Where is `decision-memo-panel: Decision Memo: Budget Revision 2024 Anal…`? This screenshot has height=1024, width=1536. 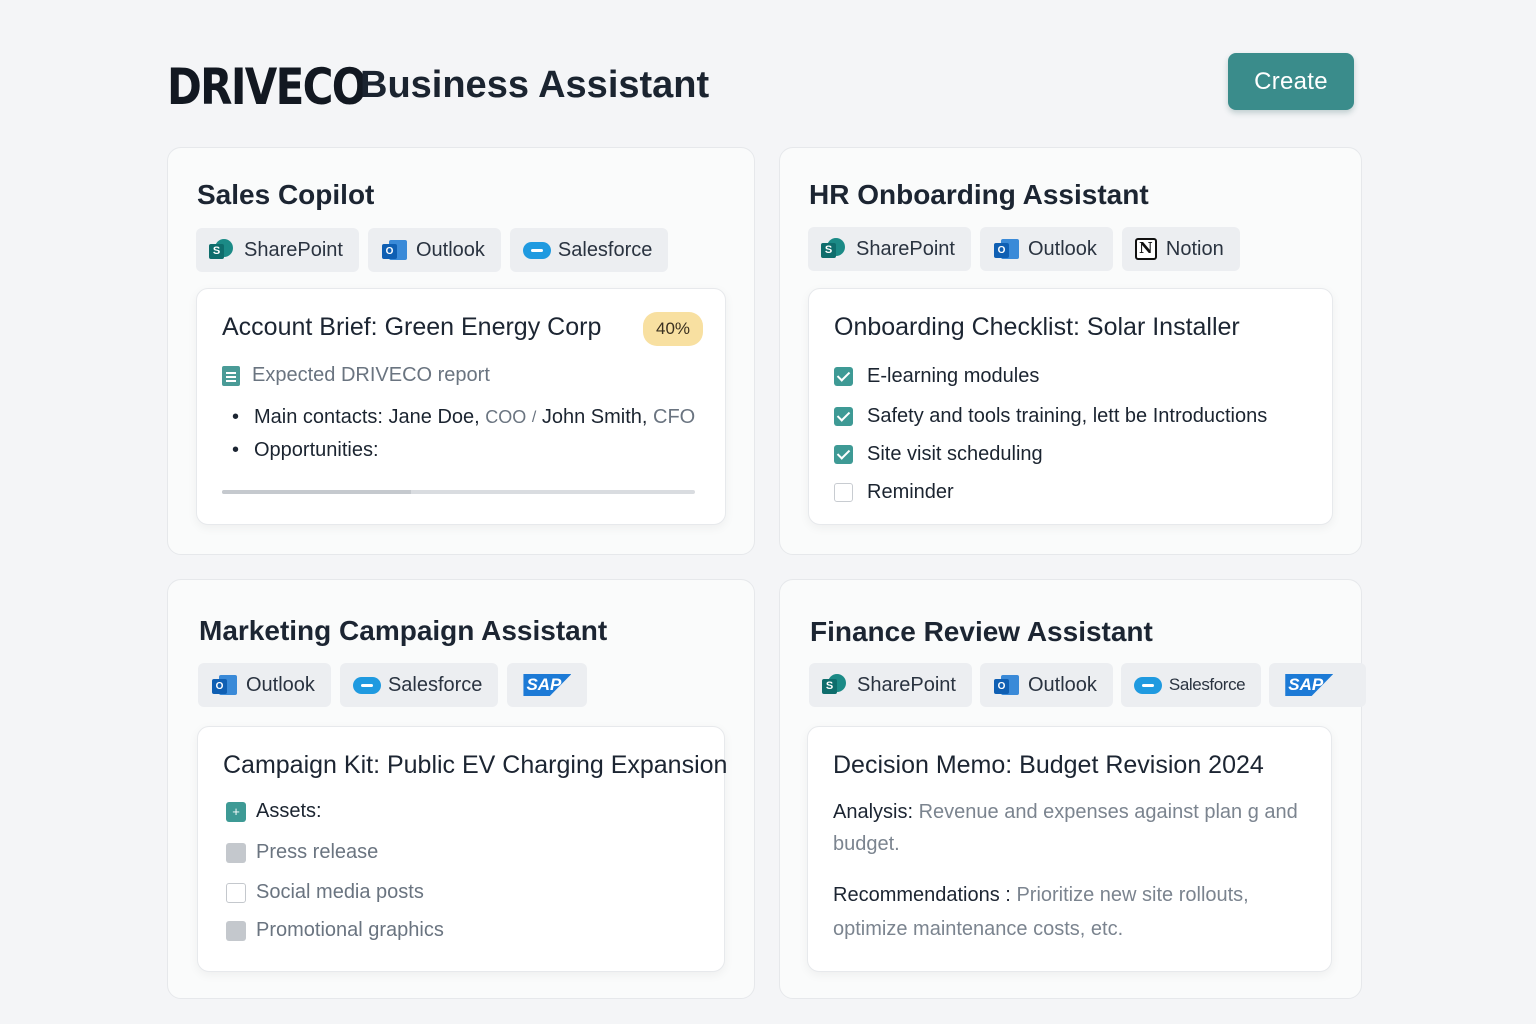
decision-memo-panel: Decision Memo: Budget Revision 2024 Anal… is located at coordinates (1069, 849).